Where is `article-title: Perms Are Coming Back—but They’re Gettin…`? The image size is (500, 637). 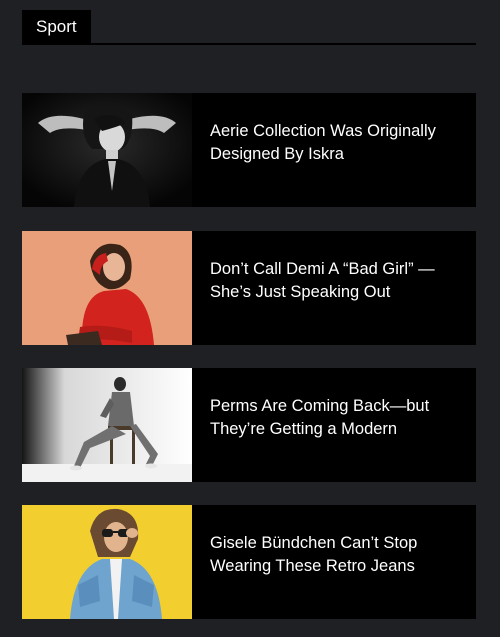
article-title: Perms Are Coming Back—but They’re Gettin… is located at coordinates (335, 418).